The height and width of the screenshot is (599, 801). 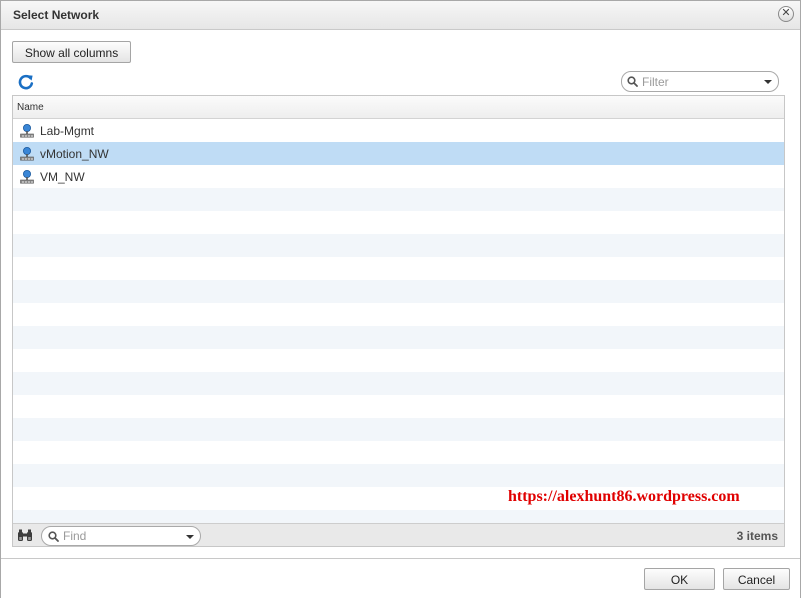 I want to click on table-row-selected: vMotion_NW, so click(x=398, y=153).